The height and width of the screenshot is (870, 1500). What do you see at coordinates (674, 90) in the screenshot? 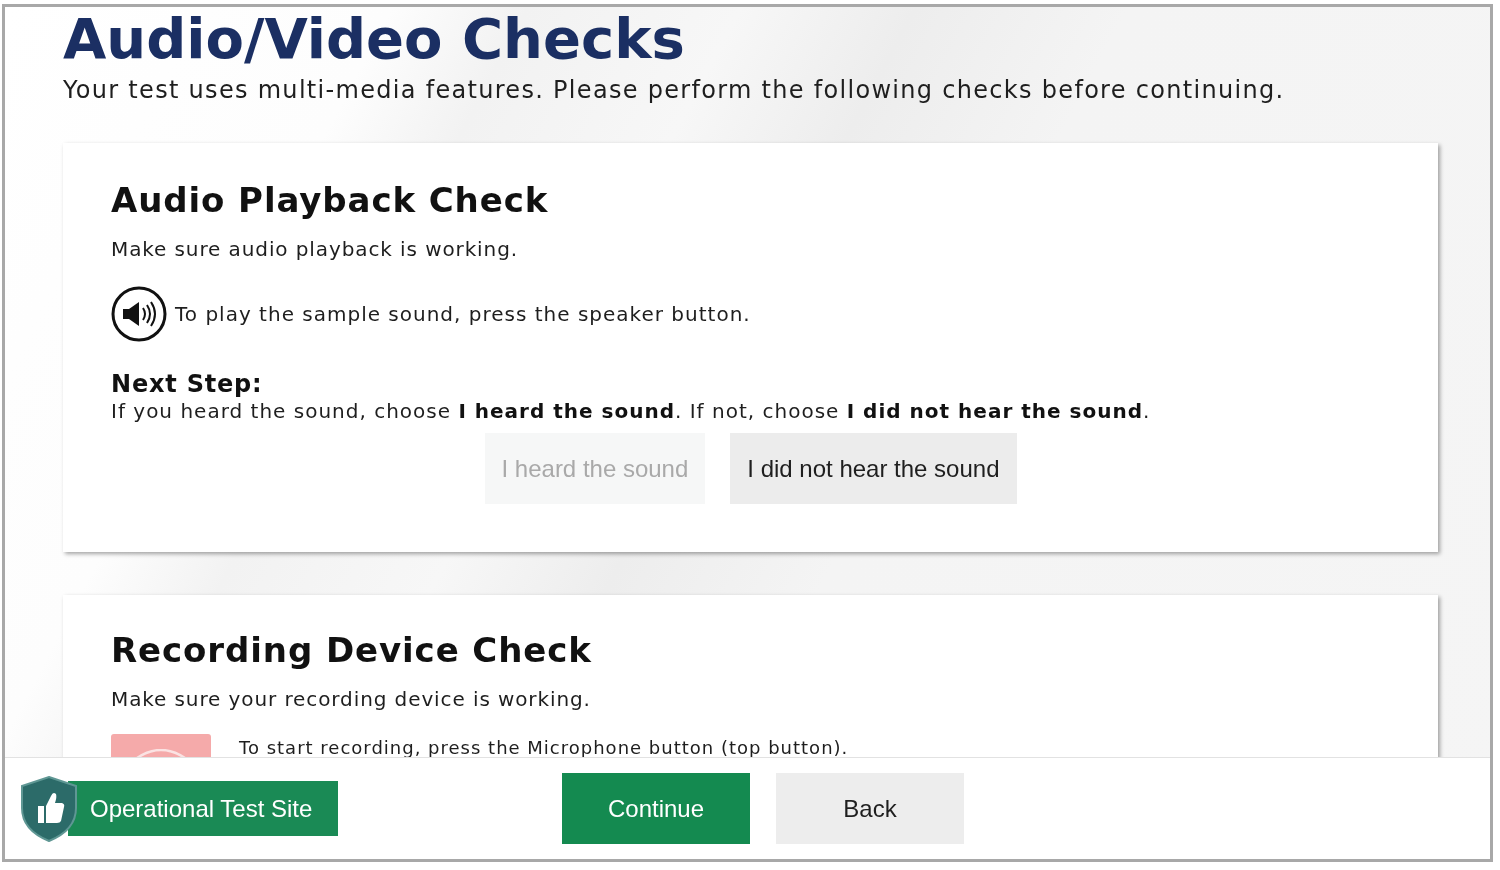
I see `page-subtitle: Your test uses multi-media features. Please perform the following checks before continuing.` at bounding box center [674, 90].